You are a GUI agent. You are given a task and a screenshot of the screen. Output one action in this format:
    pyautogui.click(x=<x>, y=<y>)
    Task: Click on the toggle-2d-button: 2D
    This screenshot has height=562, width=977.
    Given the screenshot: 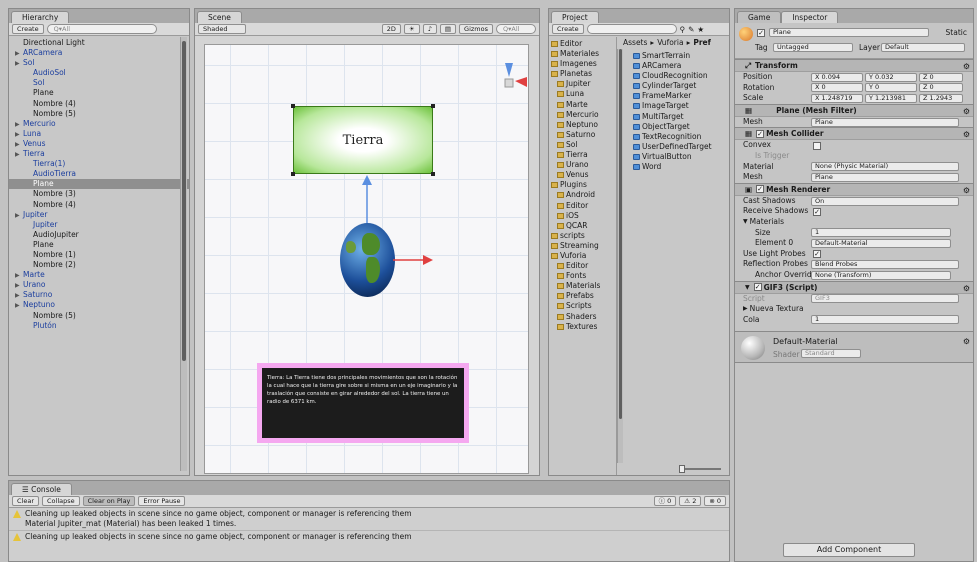 What is the action you would take?
    pyautogui.click(x=391, y=29)
    